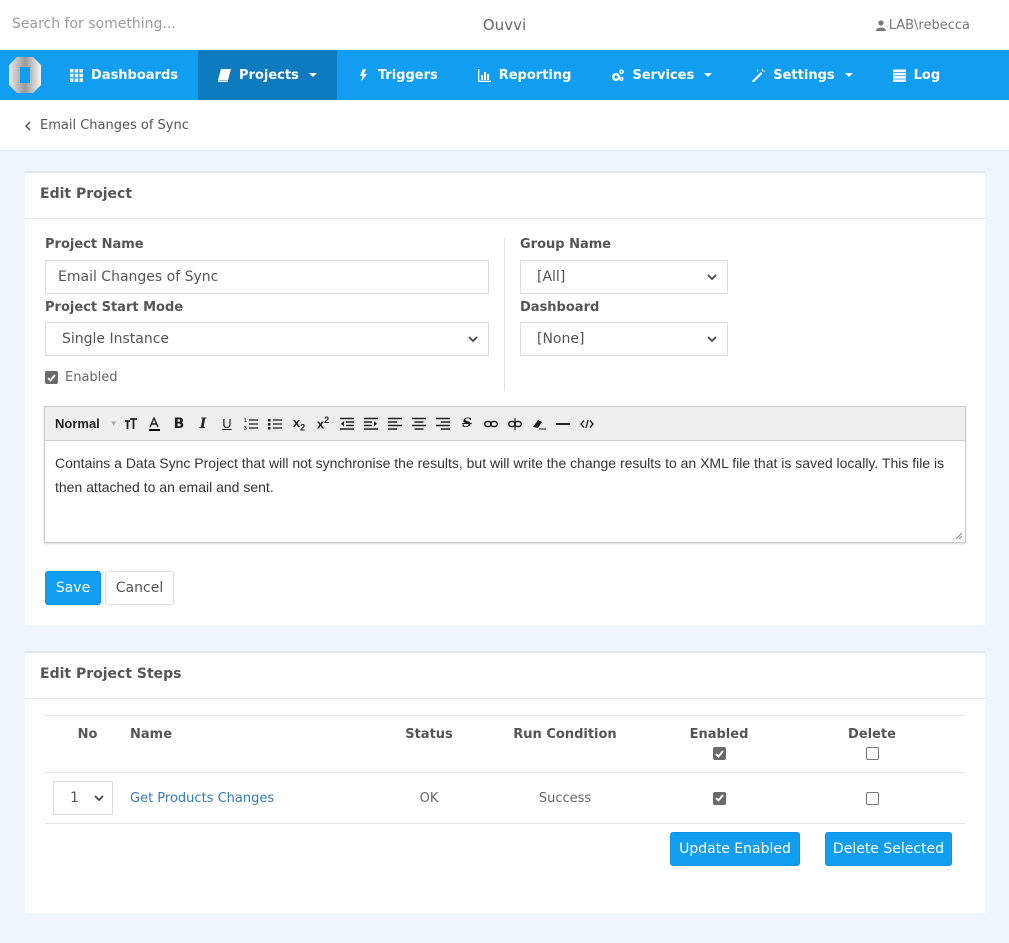 This screenshot has width=1009, height=943. Describe the element at coordinates (561, 339) in the screenshot. I see `dashboard-value: [None]` at that location.